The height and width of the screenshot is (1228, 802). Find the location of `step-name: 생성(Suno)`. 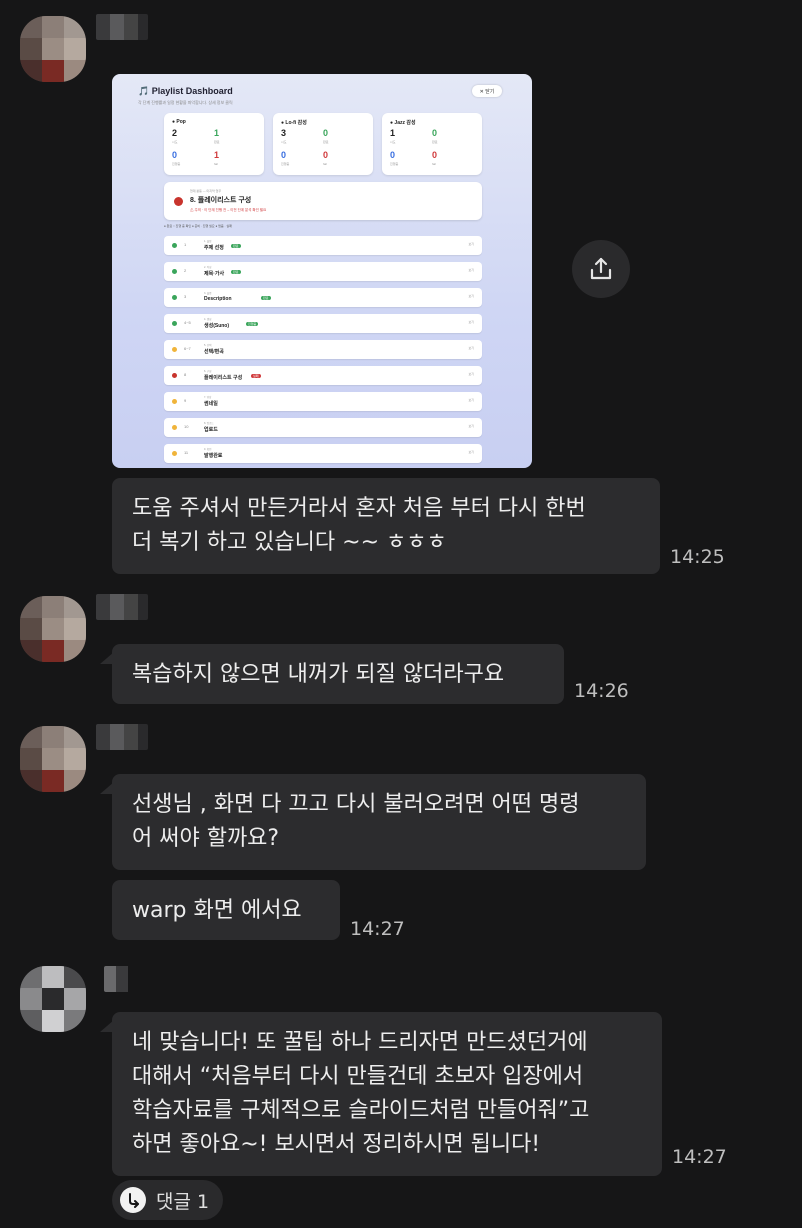

step-name: 생성(Suno) is located at coordinates (217, 326).